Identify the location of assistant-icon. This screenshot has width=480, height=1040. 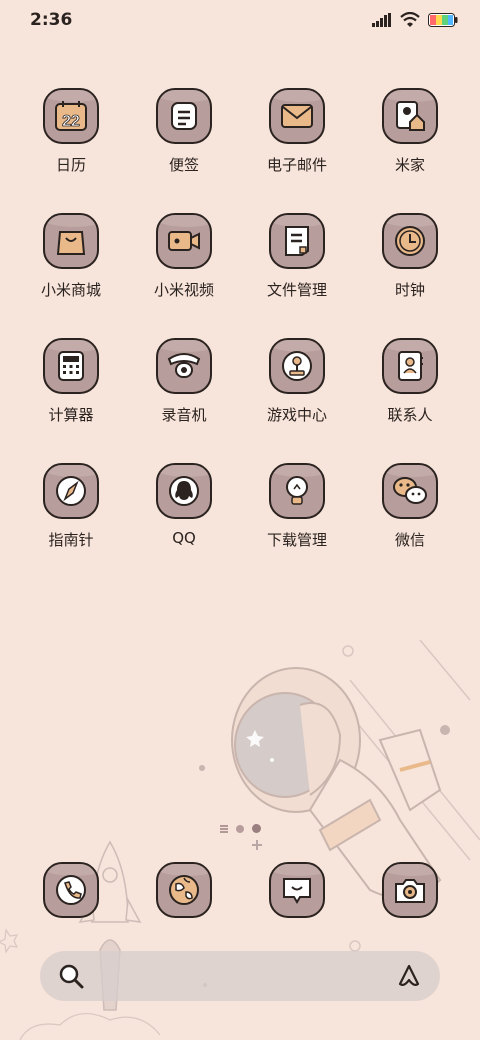
(409, 976).